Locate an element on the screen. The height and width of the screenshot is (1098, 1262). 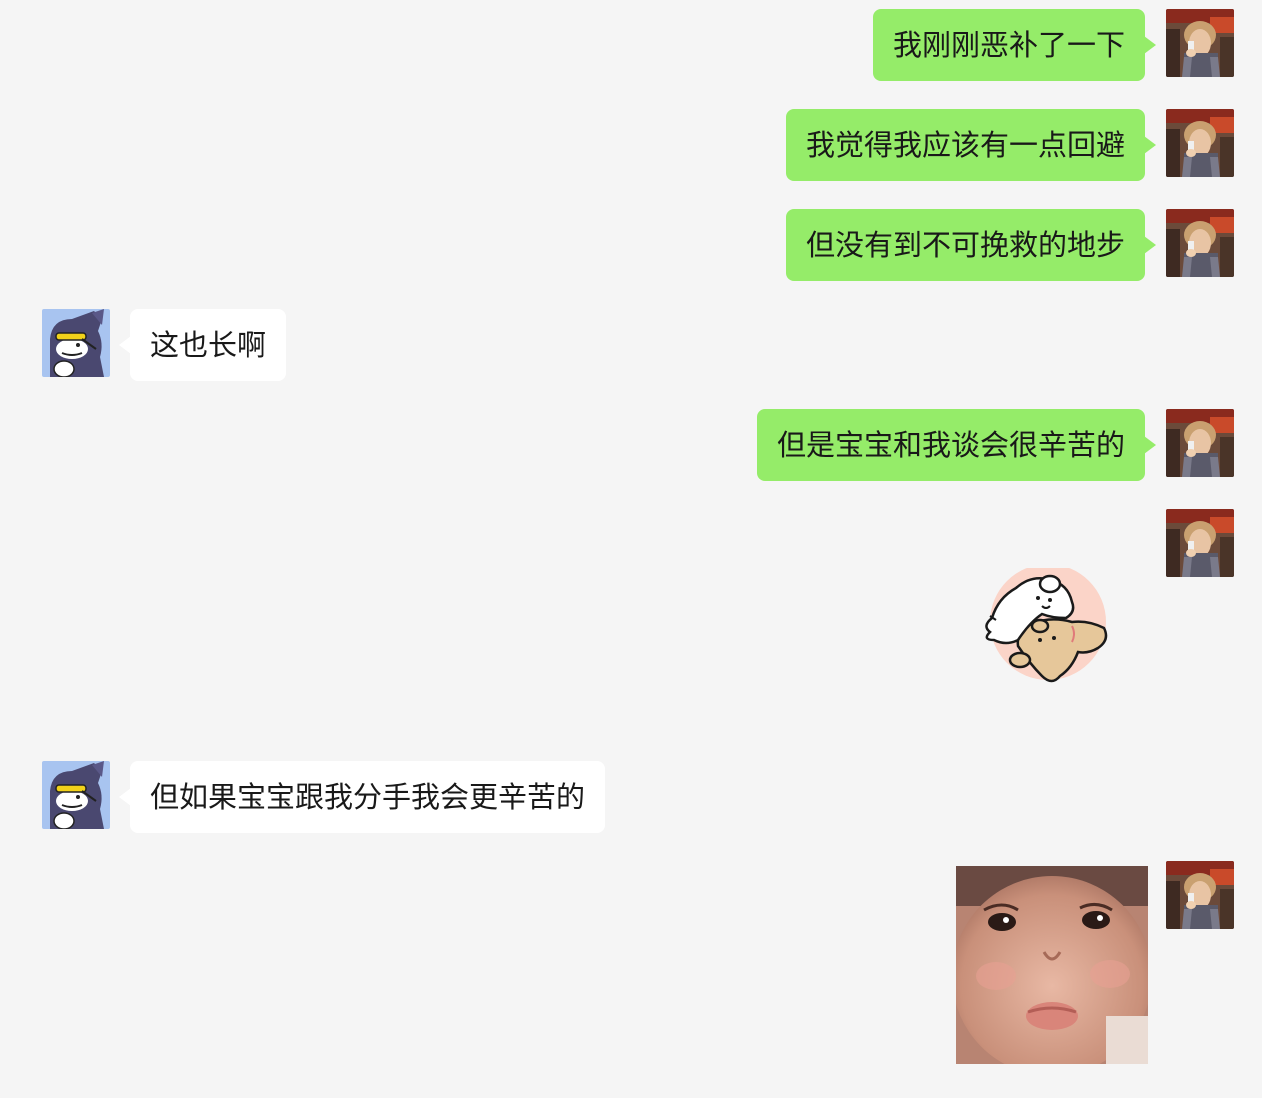
message-bubble-sent: 但没有到不可挽救的地步 is located at coordinates (971, 245).